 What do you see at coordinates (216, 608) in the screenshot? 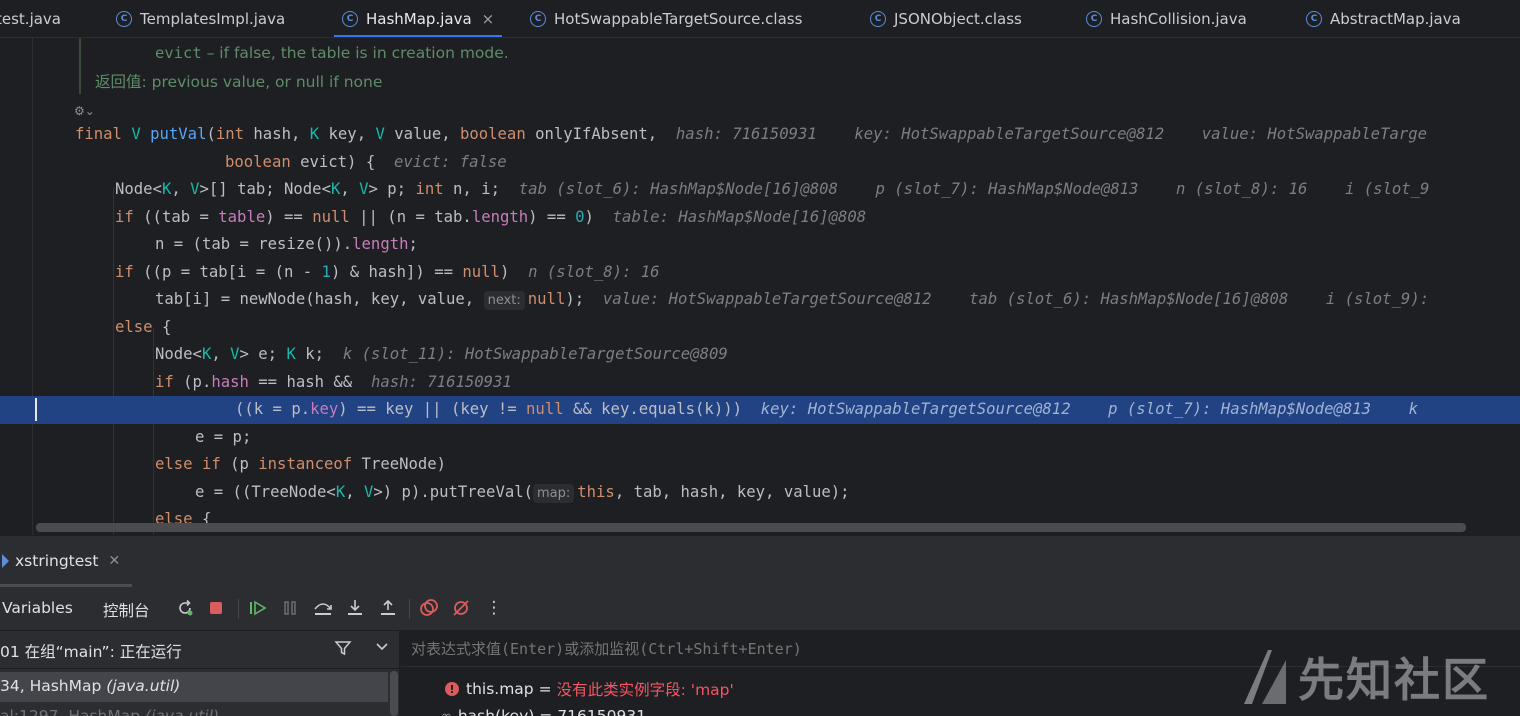
I see `stop-icon` at bounding box center [216, 608].